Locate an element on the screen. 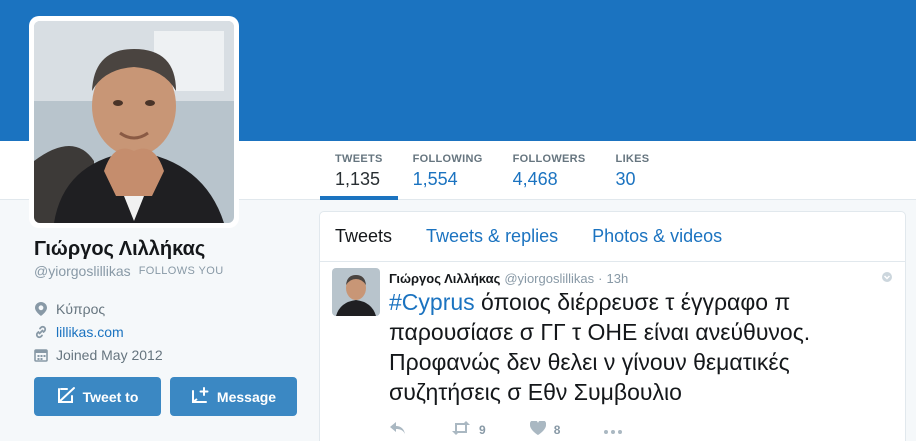  reply-icon is located at coordinates (398, 430).